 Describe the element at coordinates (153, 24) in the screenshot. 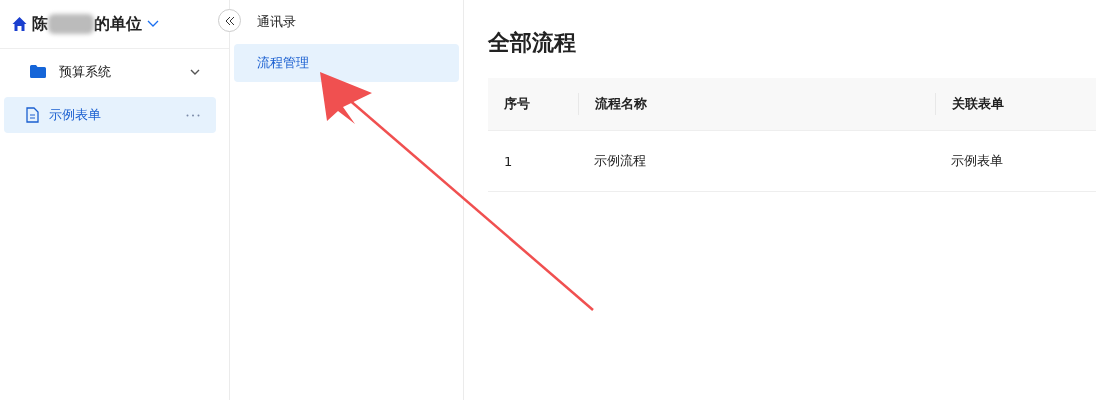

I see `chevron-down-icon` at that location.